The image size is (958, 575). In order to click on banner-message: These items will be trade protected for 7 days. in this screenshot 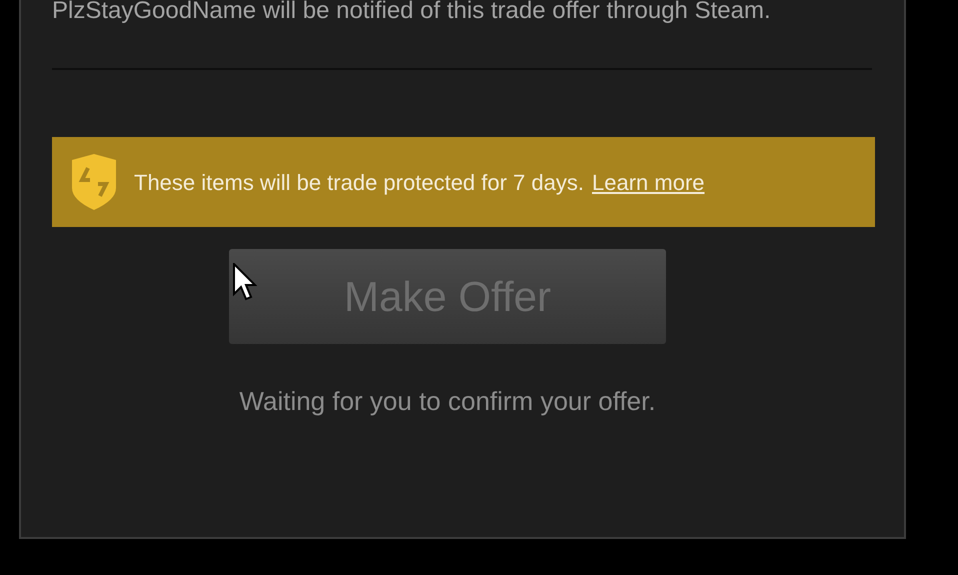, I will do `click(359, 182)`.